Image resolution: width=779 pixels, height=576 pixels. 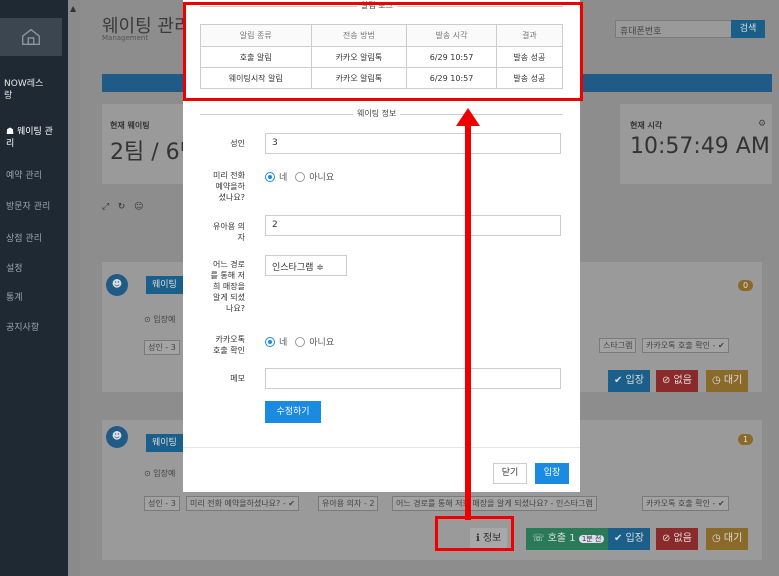 What do you see at coordinates (105, 207) in the screenshot?
I see `expand-icon: ⤢` at bounding box center [105, 207].